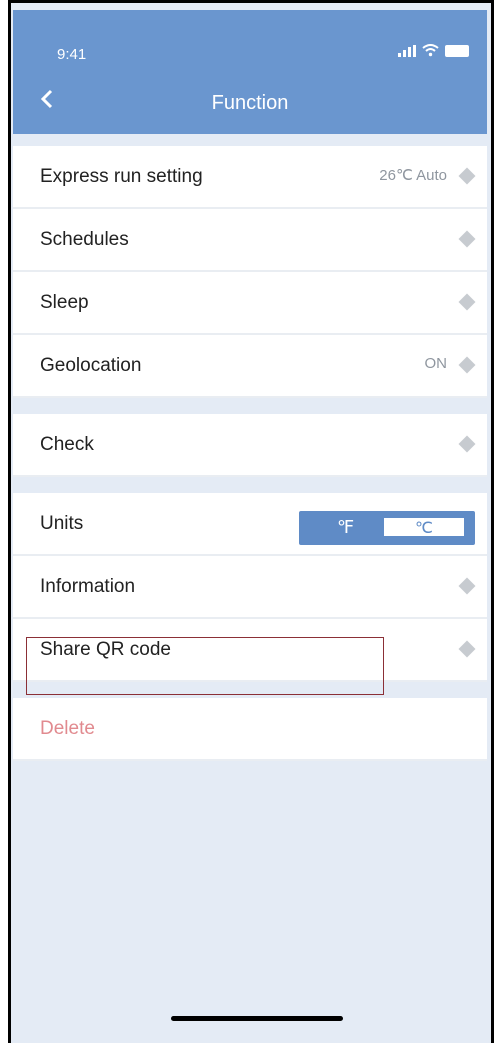  Describe the element at coordinates (250, 587) in the screenshot. I see `information-row: Information` at that location.